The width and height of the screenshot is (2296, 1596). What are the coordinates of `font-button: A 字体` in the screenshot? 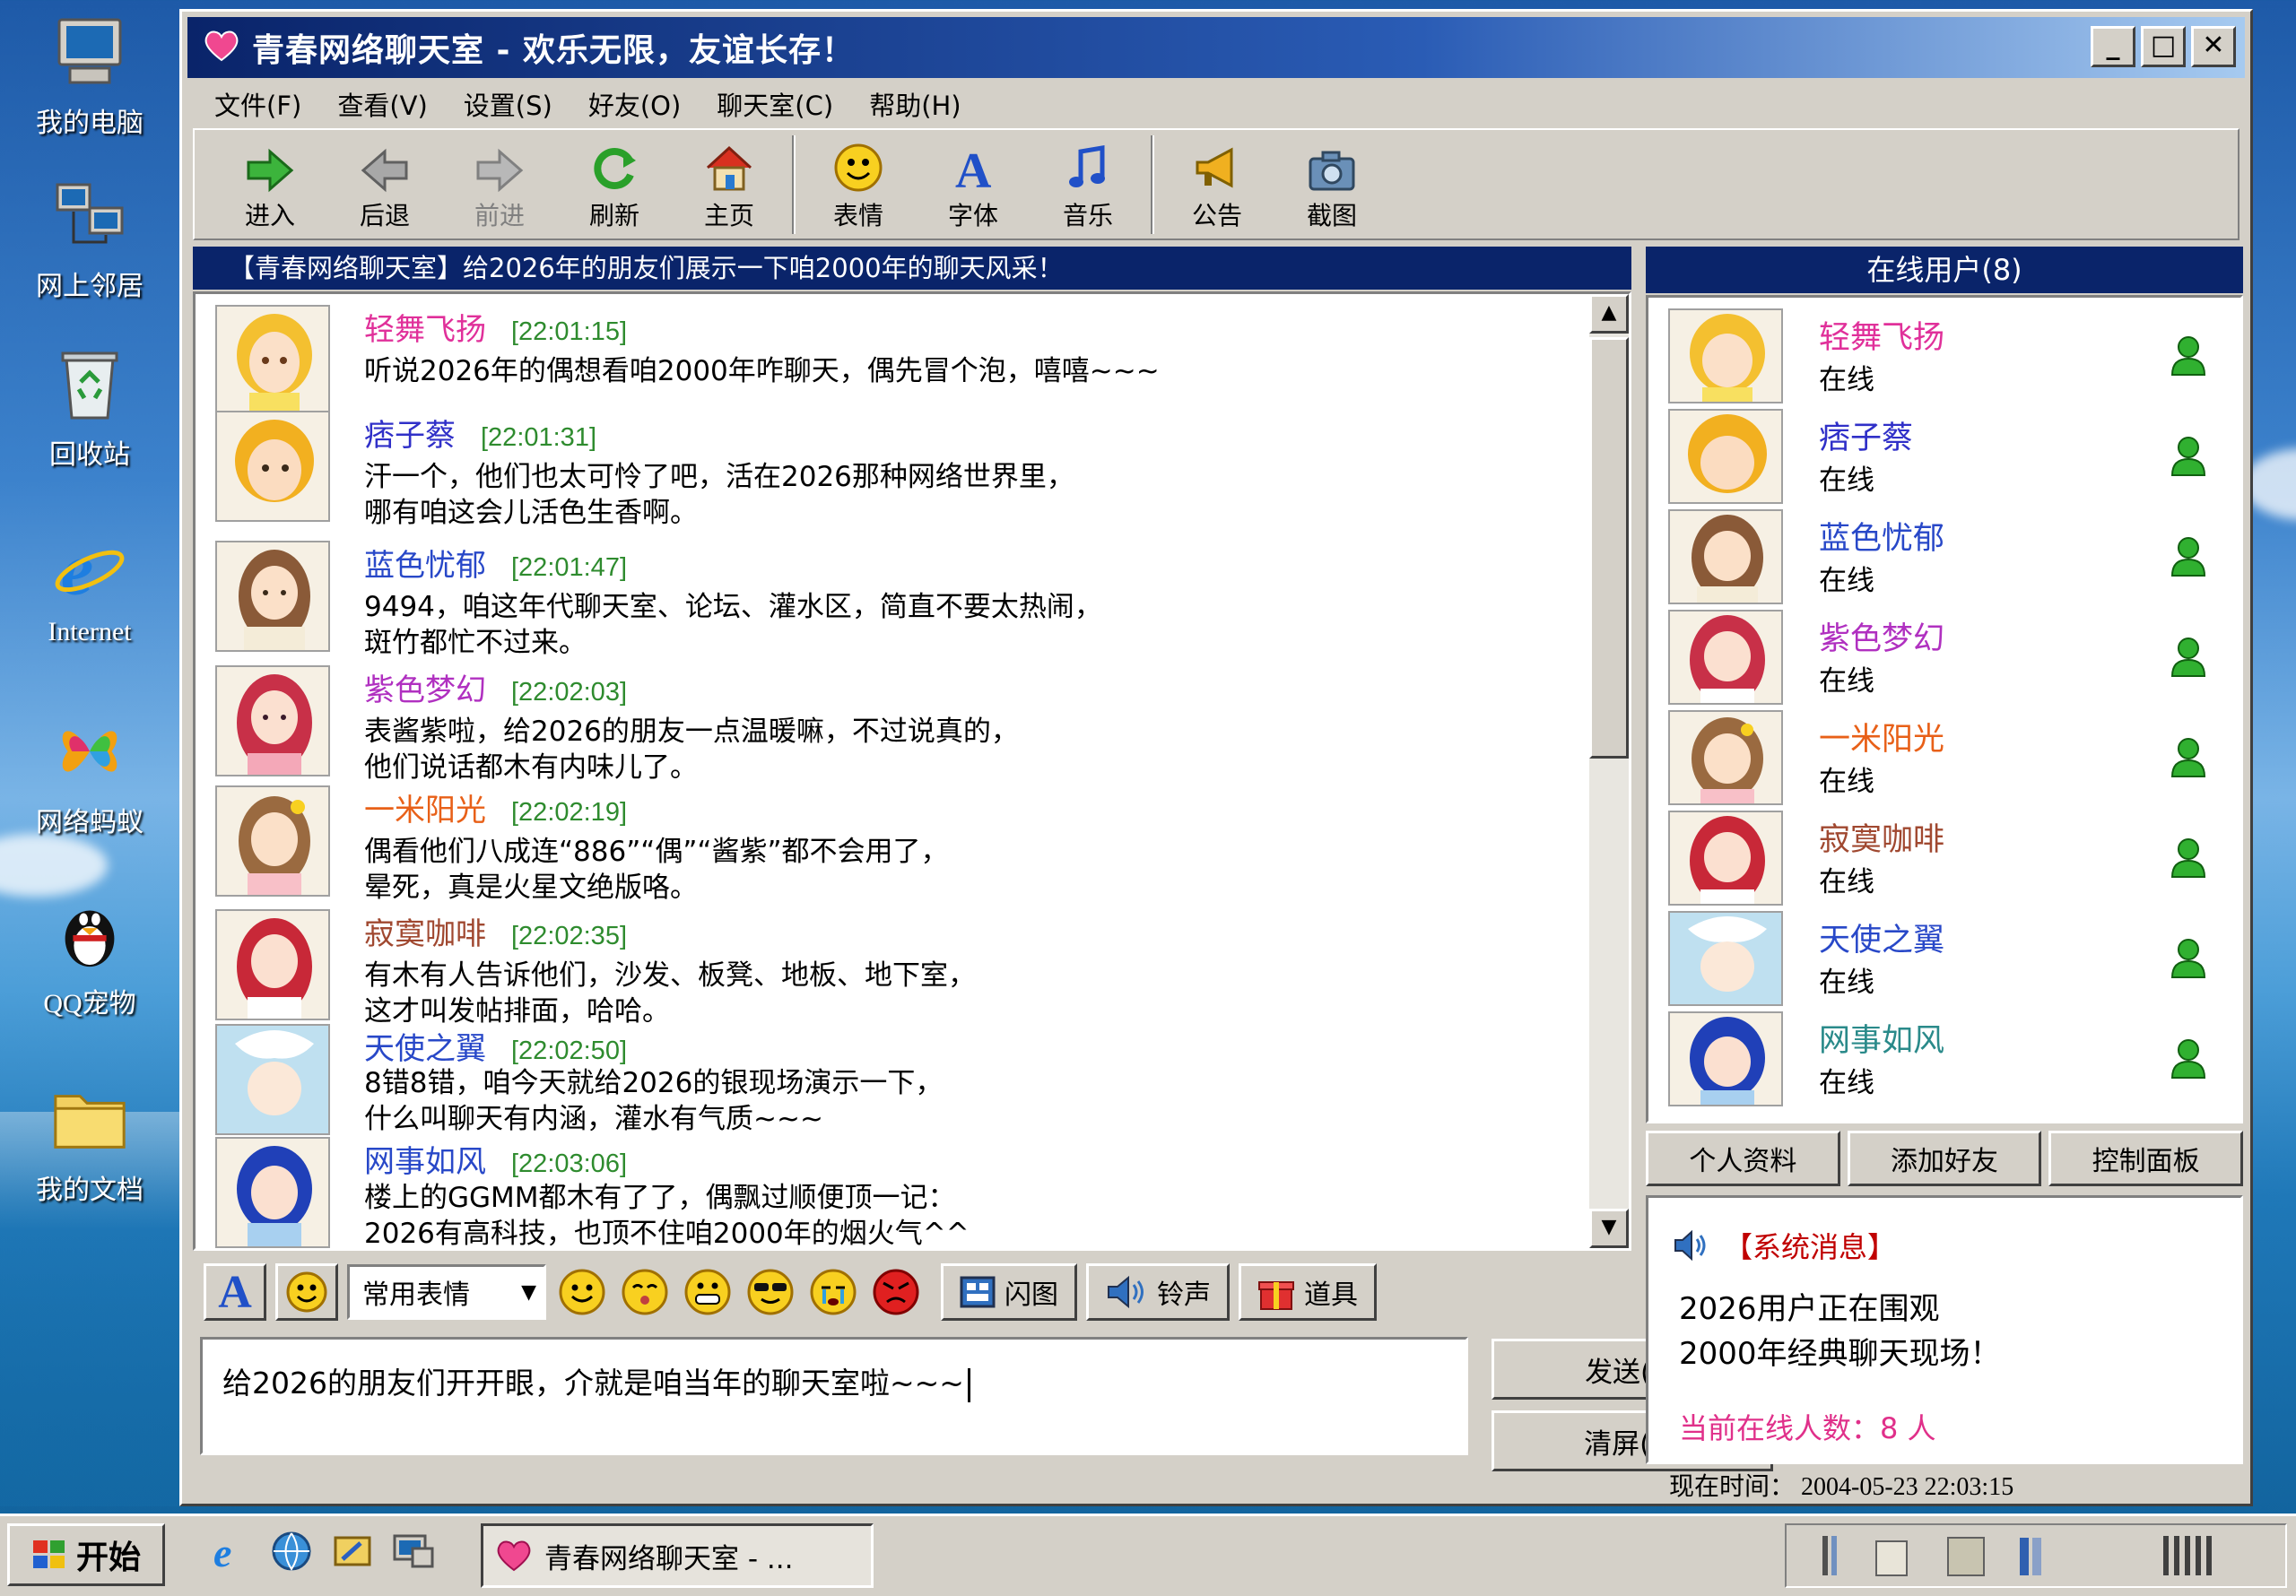 It's located at (973, 184).